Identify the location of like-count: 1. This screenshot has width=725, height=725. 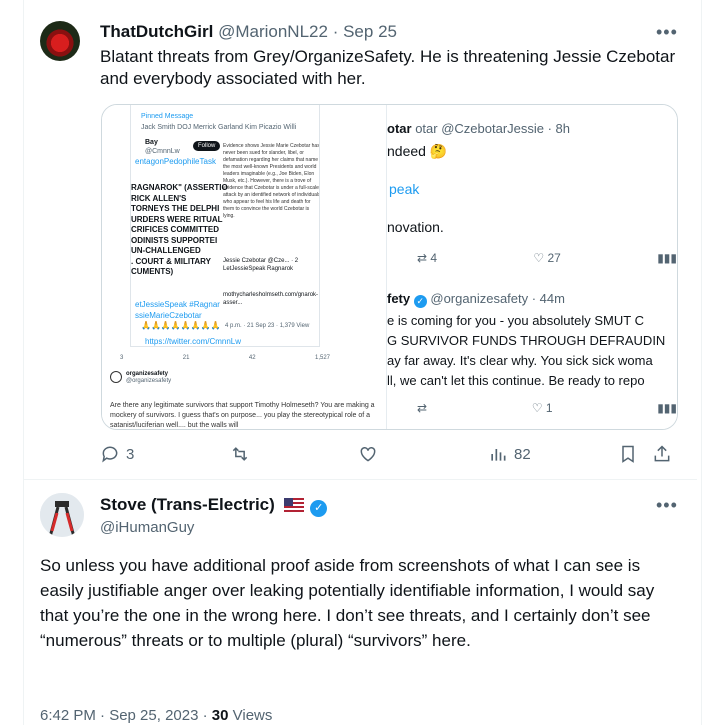
(549, 408).